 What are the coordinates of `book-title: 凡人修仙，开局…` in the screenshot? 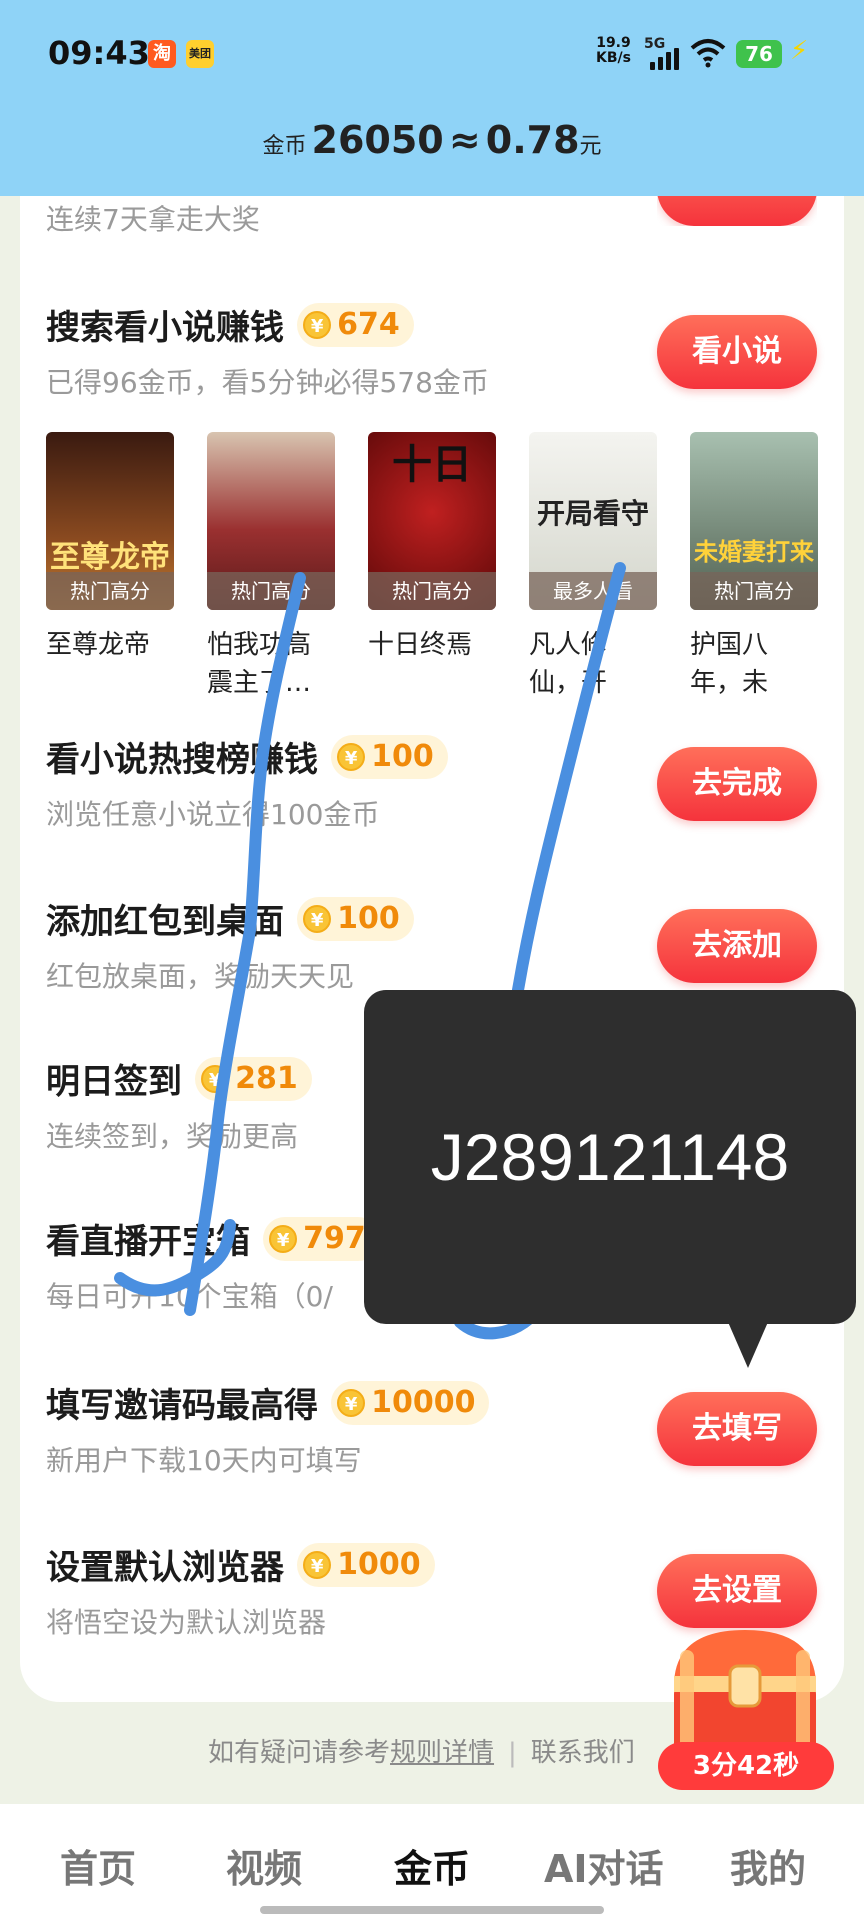 It's located at (568, 664).